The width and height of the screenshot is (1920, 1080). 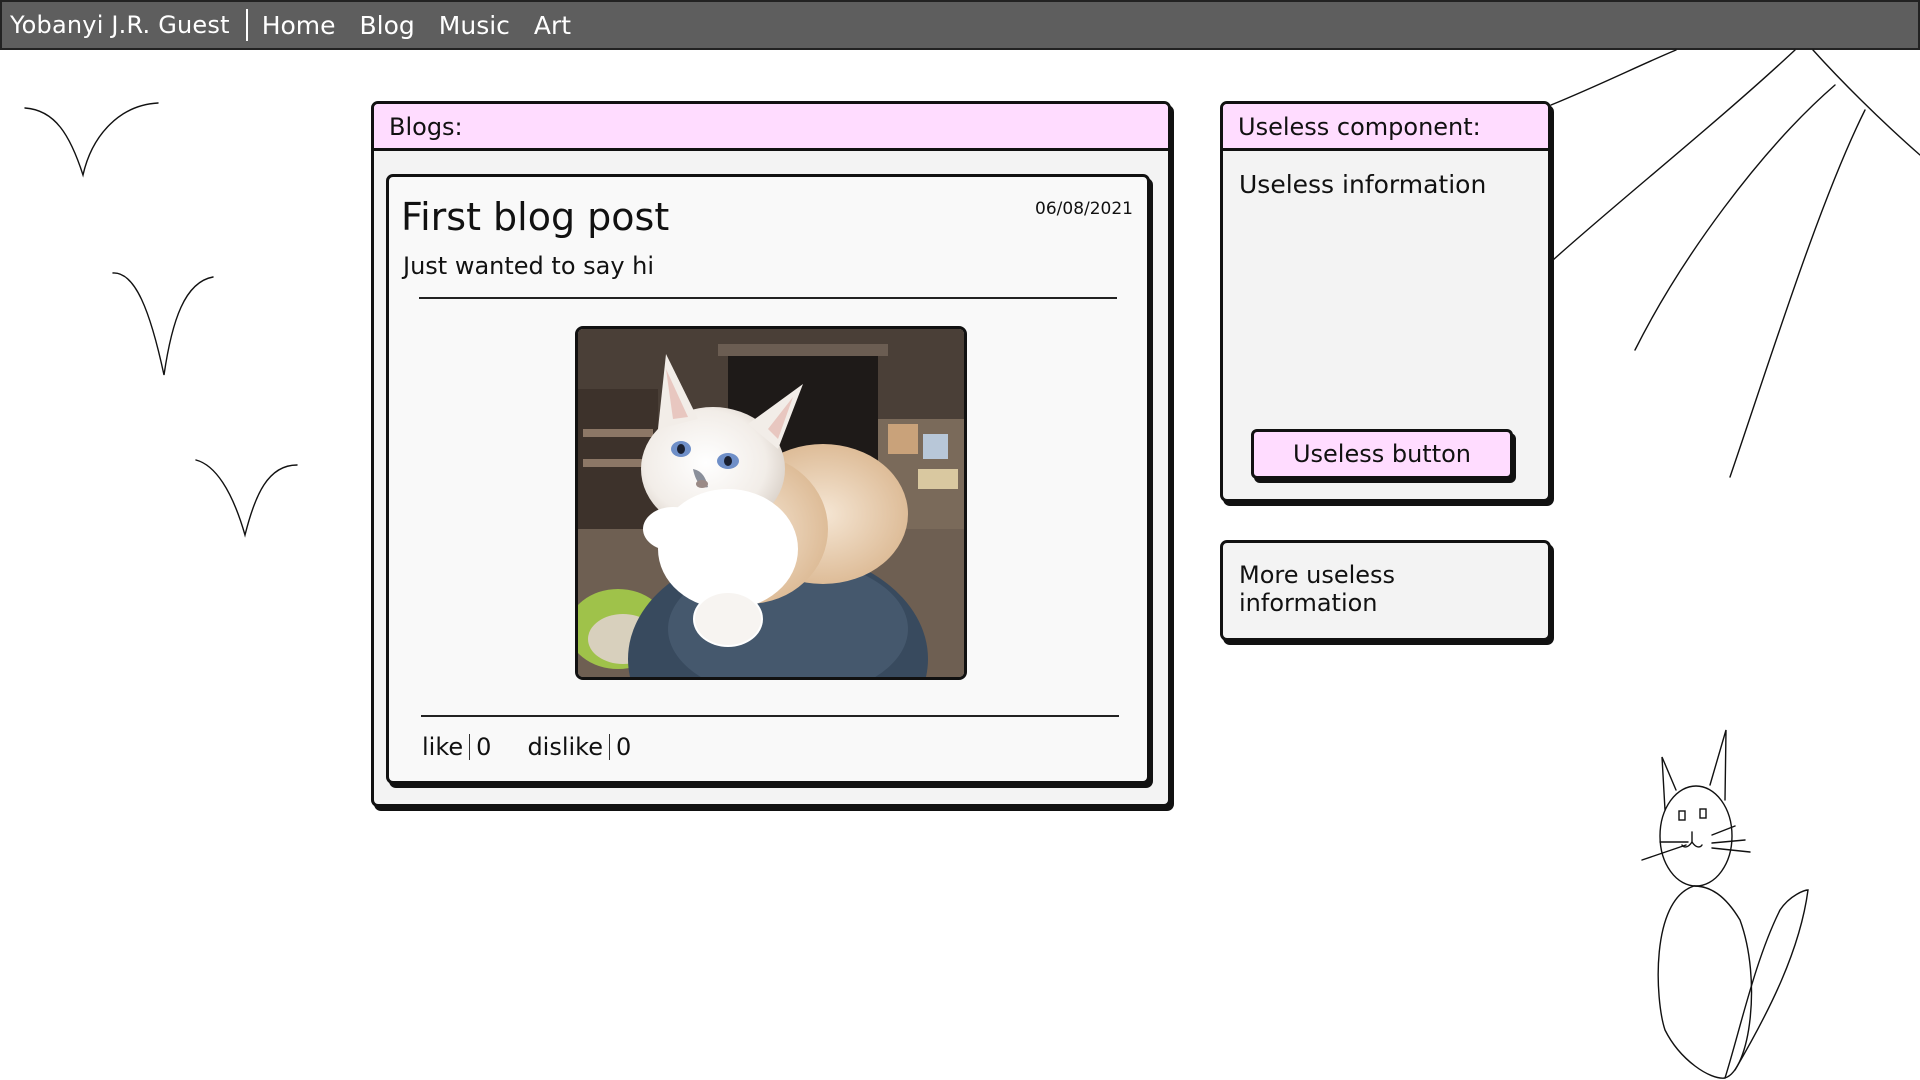 I want to click on useless-information: Useless information, so click(x=1363, y=184).